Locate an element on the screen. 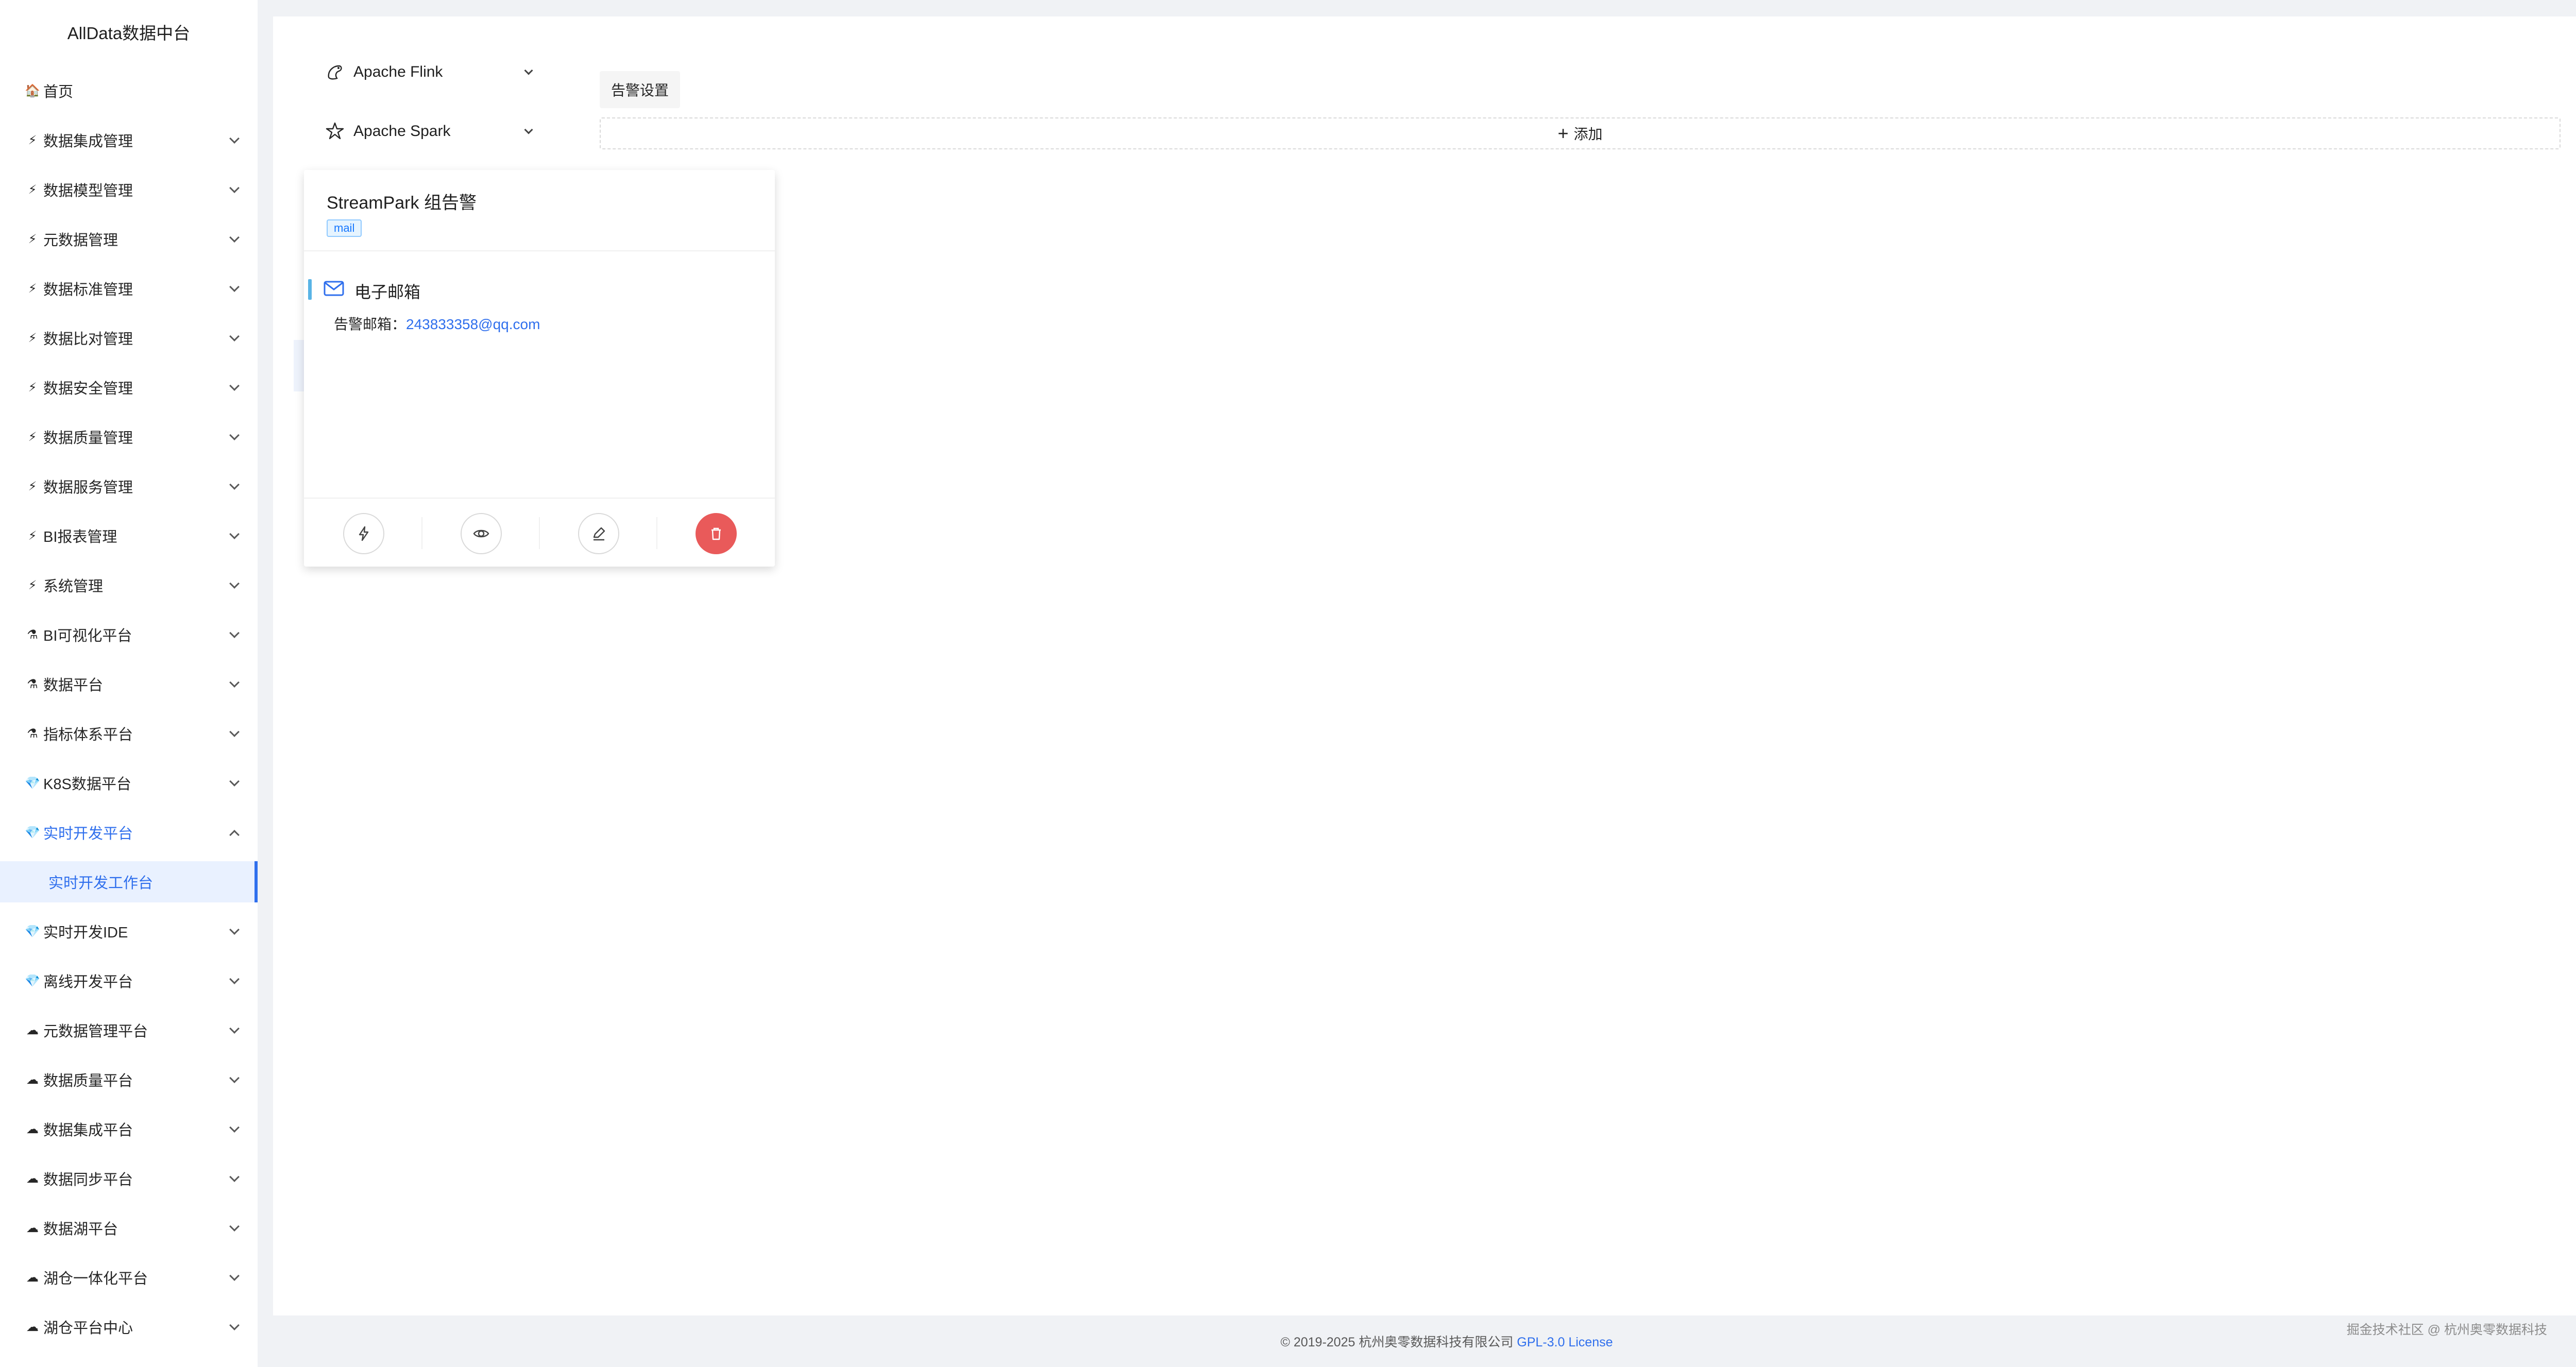 The width and height of the screenshot is (2576, 1367). delete-button is located at coordinates (716, 533).